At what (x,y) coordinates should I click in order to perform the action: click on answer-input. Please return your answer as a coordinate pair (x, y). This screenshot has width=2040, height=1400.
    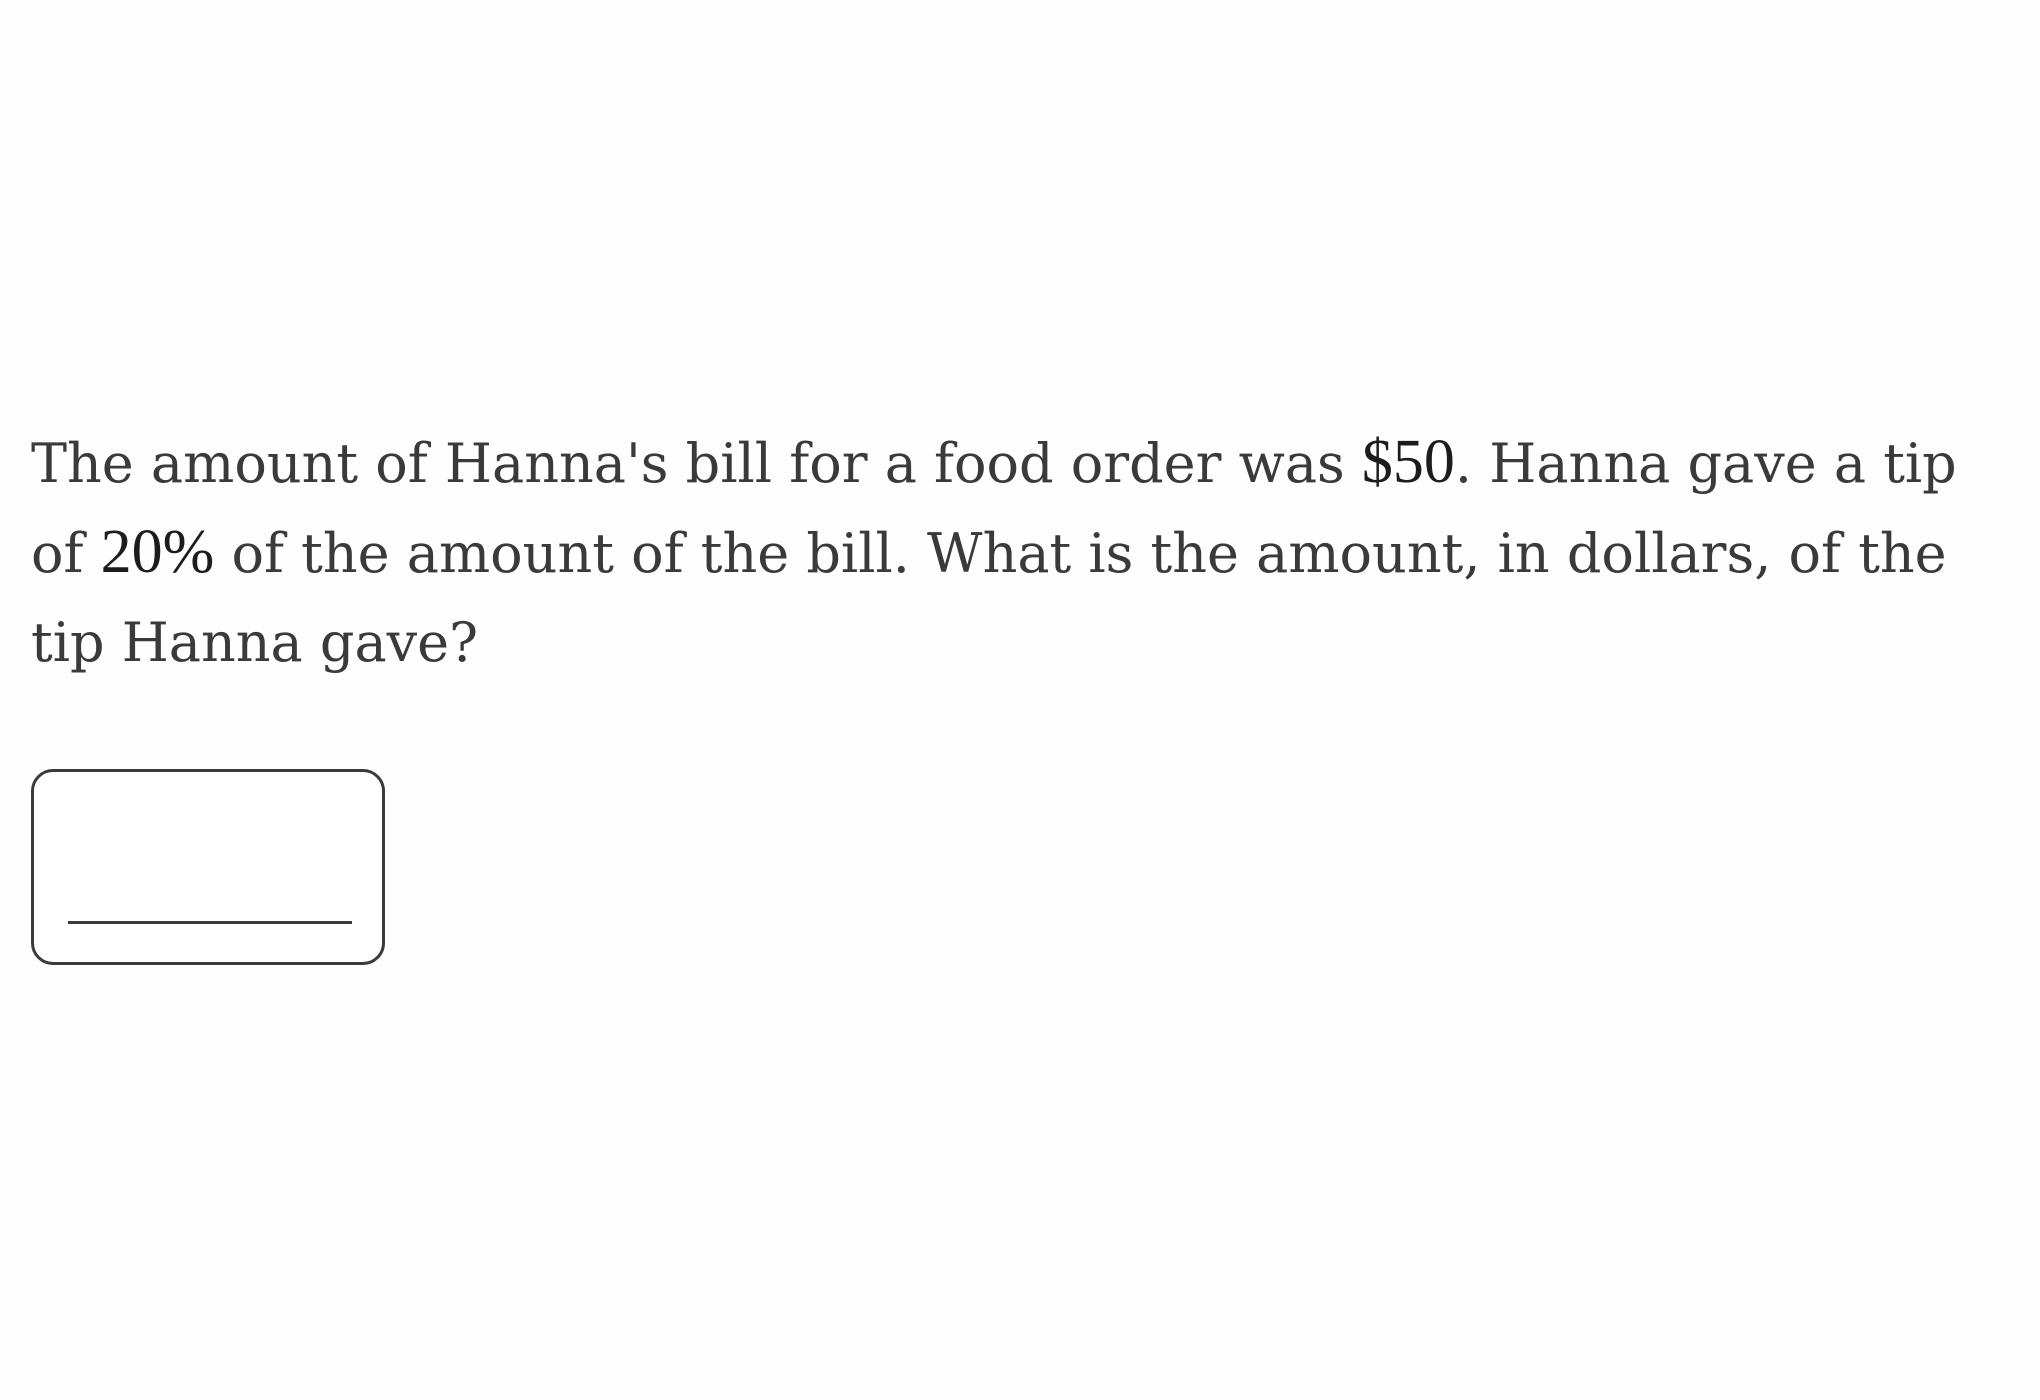
    Looking at the image, I should click on (209, 862).